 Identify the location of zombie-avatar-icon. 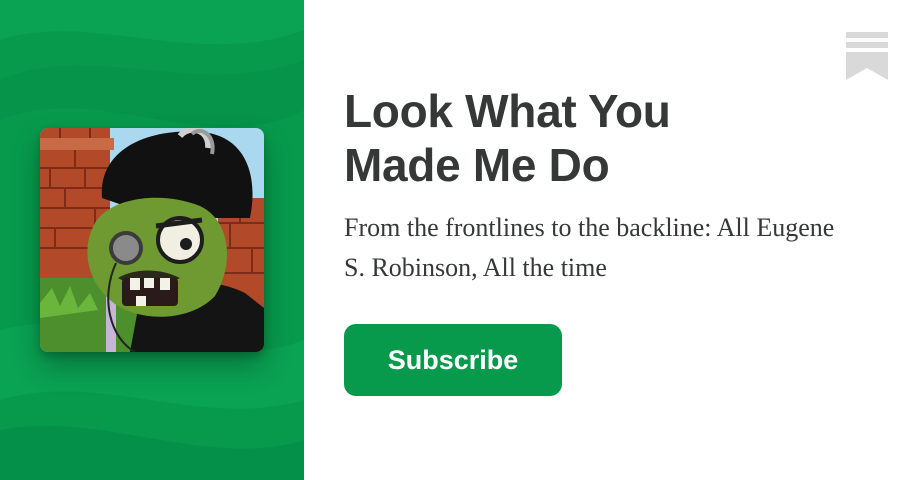
(152, 240).